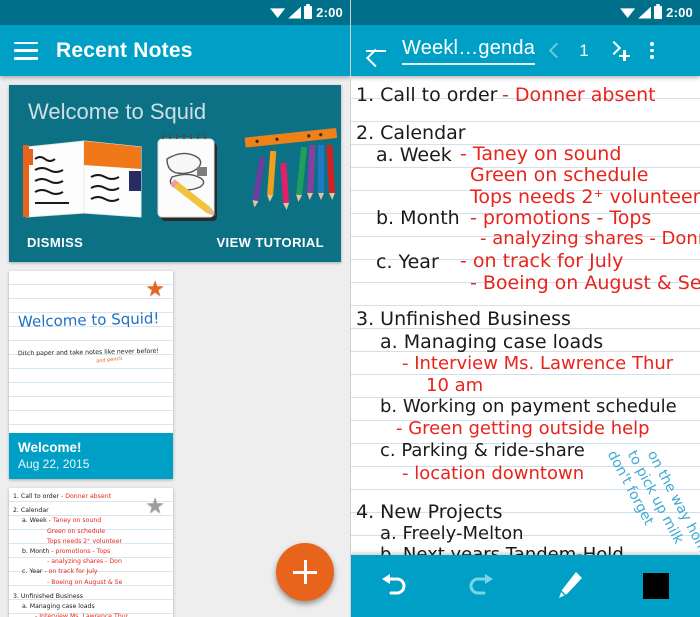 This screenshot has height=617, width=700. I want to click on note-name: Welcome!, so click(50, 447).